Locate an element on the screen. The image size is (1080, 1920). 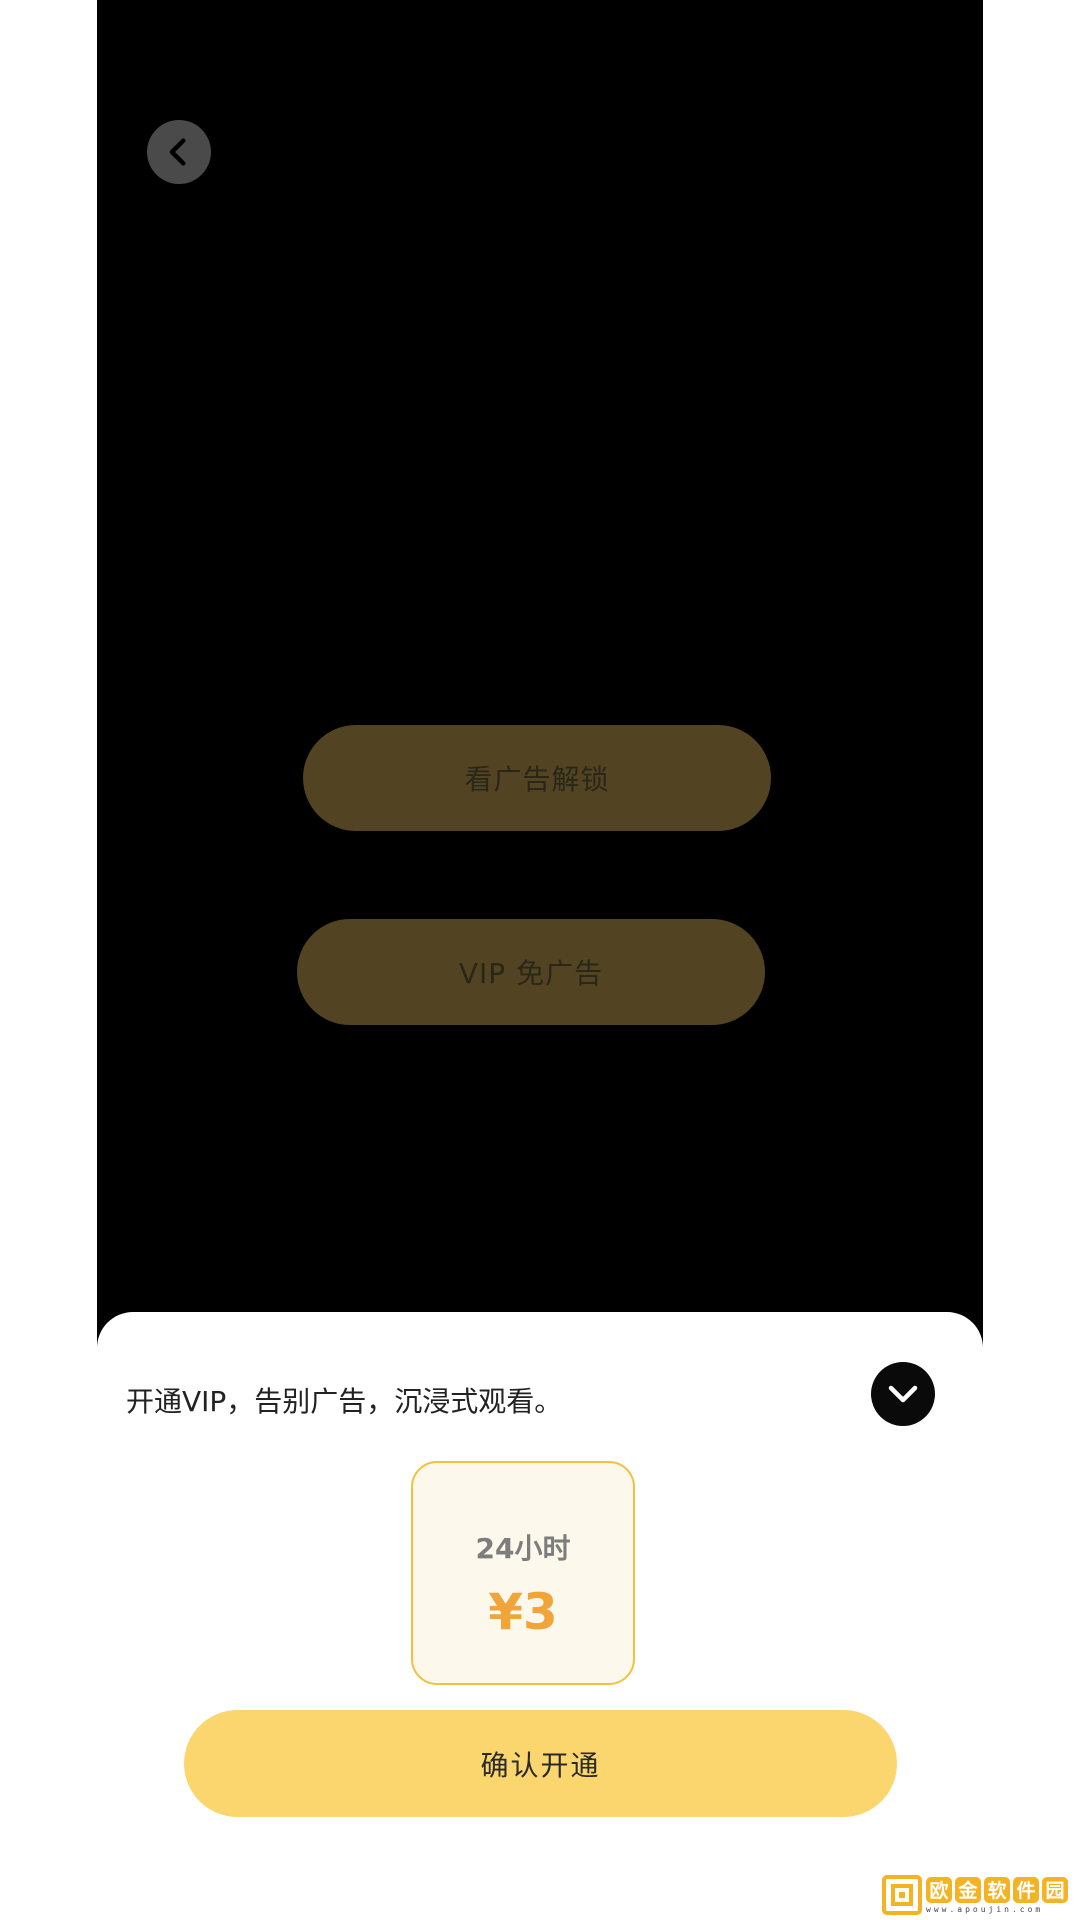
back-button is located at coordinates (179, 152).